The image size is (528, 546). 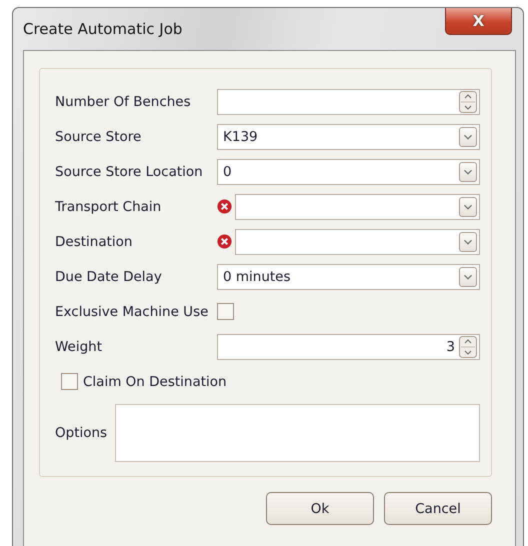 I want to click on field-label: Number Of Benches, so click(x=123, y=102).